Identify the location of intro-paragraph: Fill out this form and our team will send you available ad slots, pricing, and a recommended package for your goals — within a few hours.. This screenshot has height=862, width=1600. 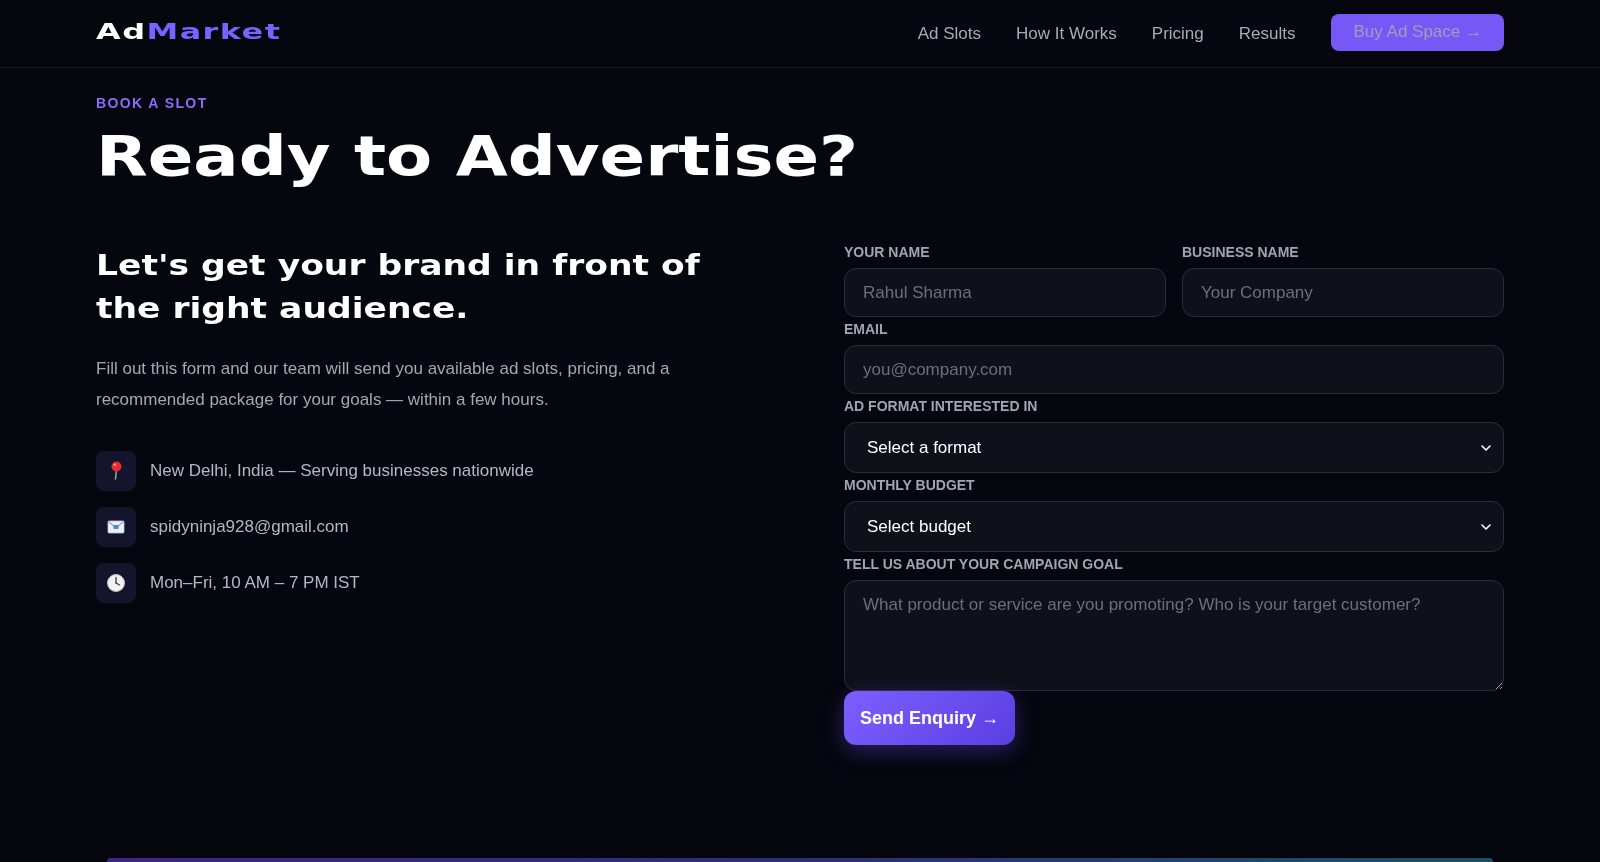
(383, 384).